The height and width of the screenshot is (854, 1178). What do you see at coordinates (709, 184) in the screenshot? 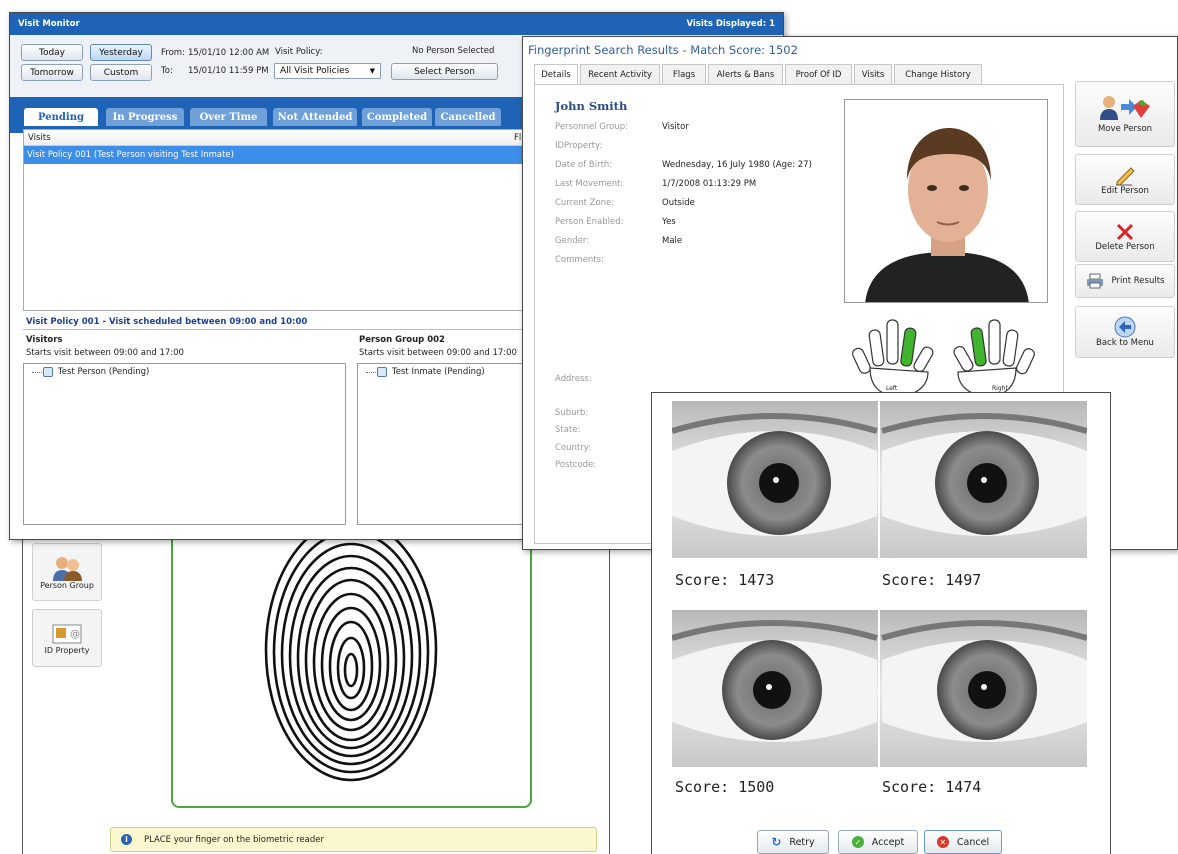
I see `field-value: 1/7/2008 01:13:29 PM` at bounding box center [709, 184].